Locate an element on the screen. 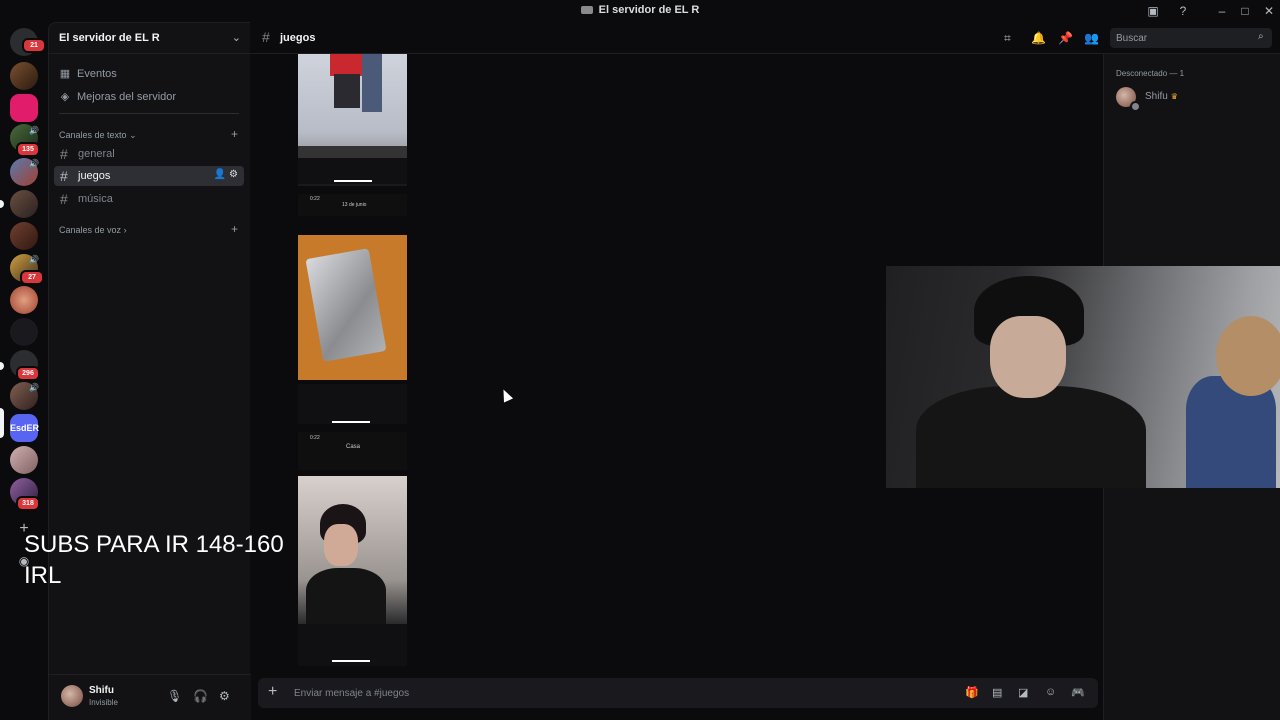 This screenshot has height=720, width=1280. activities-icon: 🎮 is located at coordinates (1078, 692).